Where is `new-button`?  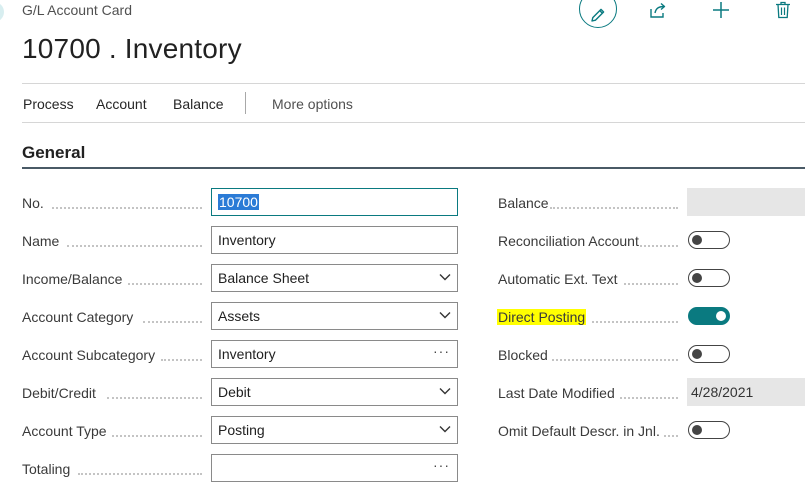
new-button is located at coordinates (721, 10).